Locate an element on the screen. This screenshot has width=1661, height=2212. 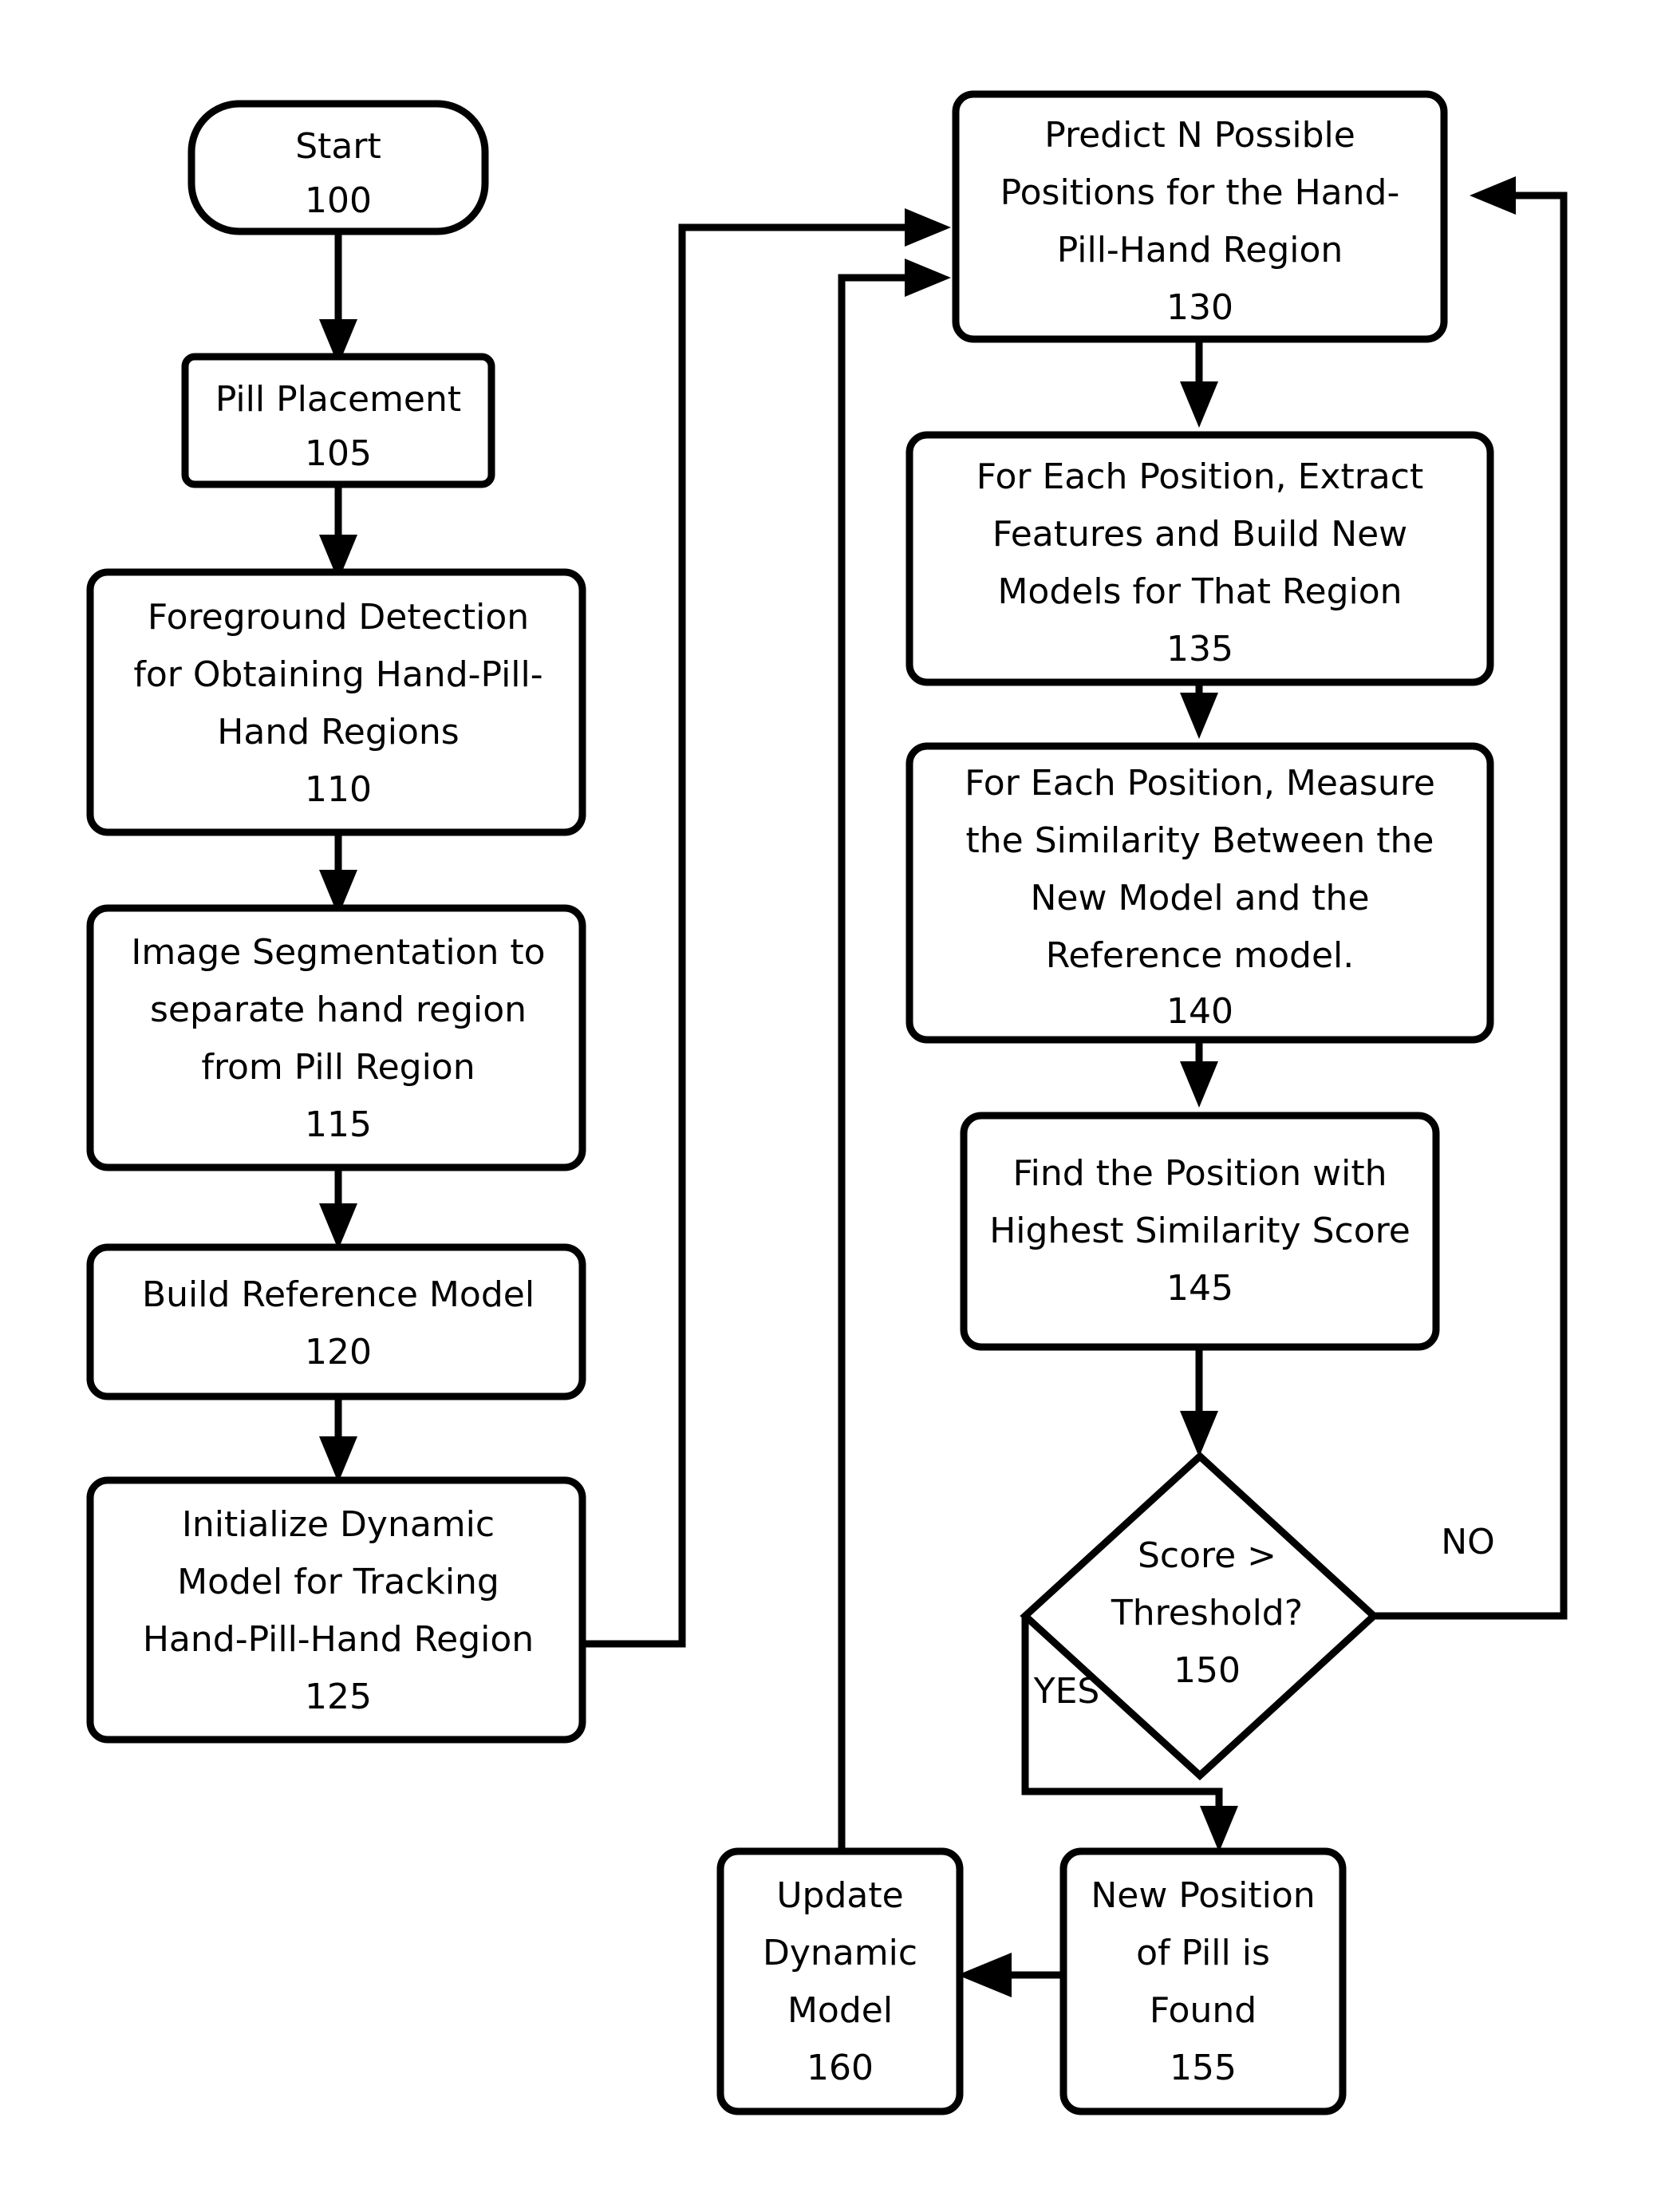
node-160-line2: Dynamic is located at coordinates (840, 1953).